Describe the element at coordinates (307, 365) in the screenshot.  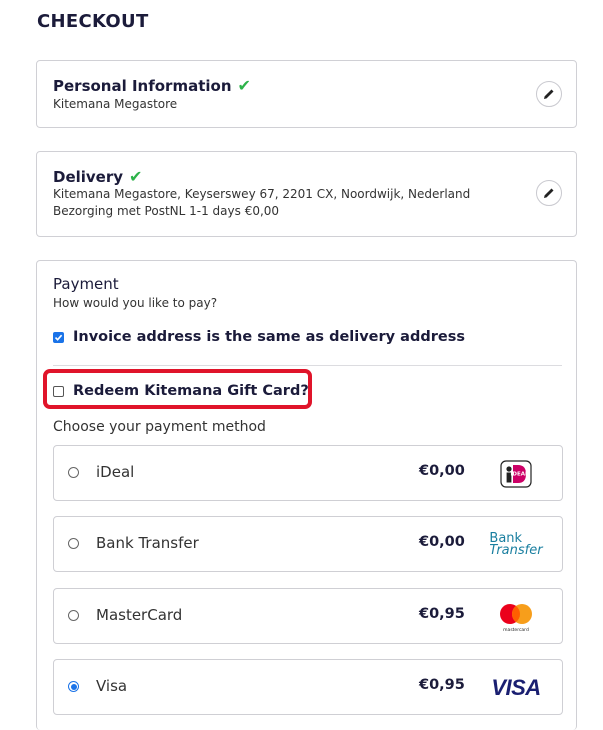
I see `divider` at that location.